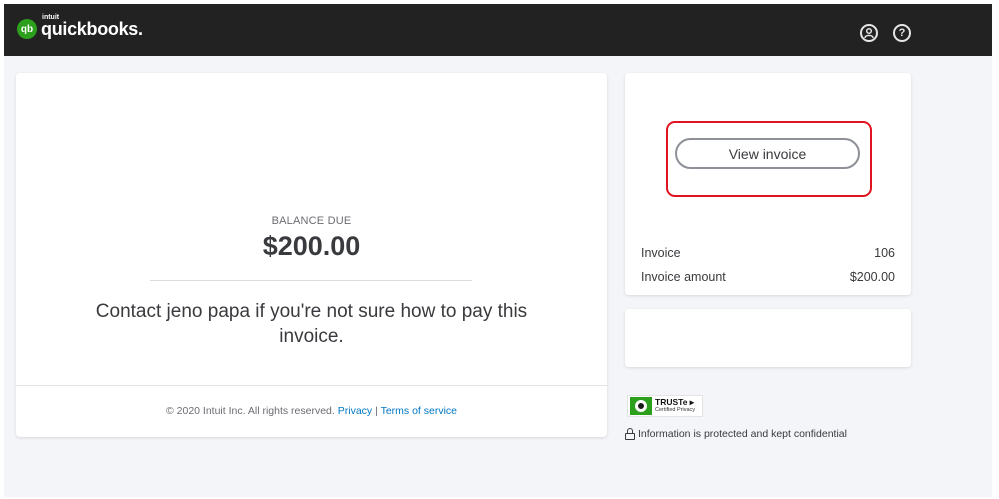 Image resolution: width=999 pixels, height=499 pixels. I want to click on invoice-amount-row: Invoice amount $200.00, so click(768, 277).